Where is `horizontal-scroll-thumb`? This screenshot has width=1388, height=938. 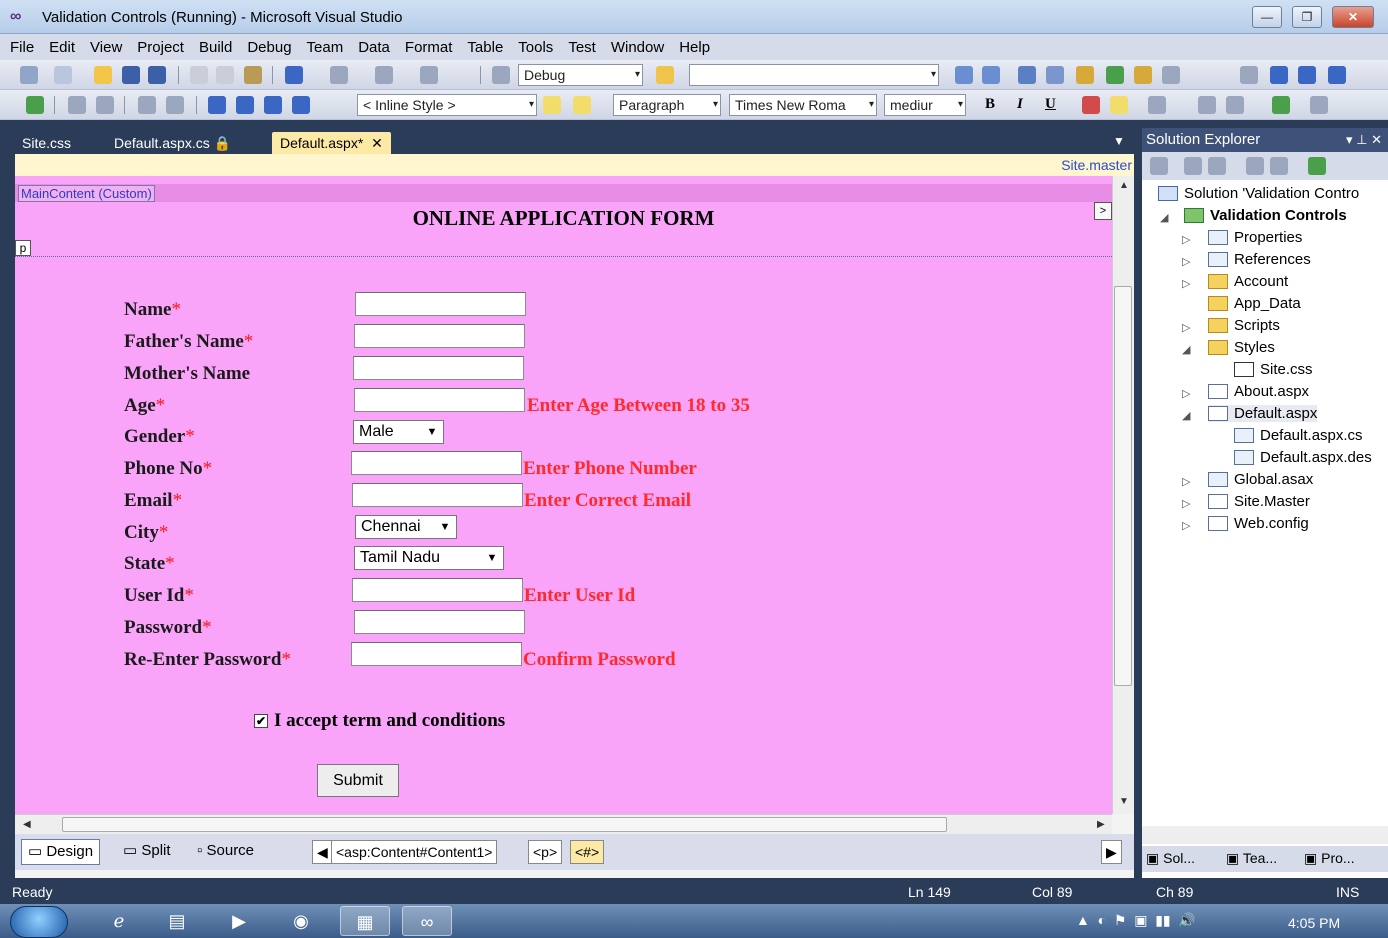
horizontal-scroll-thumb is located at coordinates (504, 824).